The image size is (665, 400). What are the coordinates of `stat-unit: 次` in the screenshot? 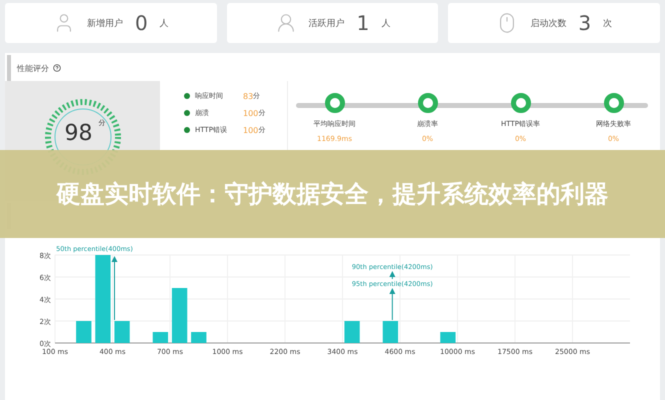 It's located at (607, 24).